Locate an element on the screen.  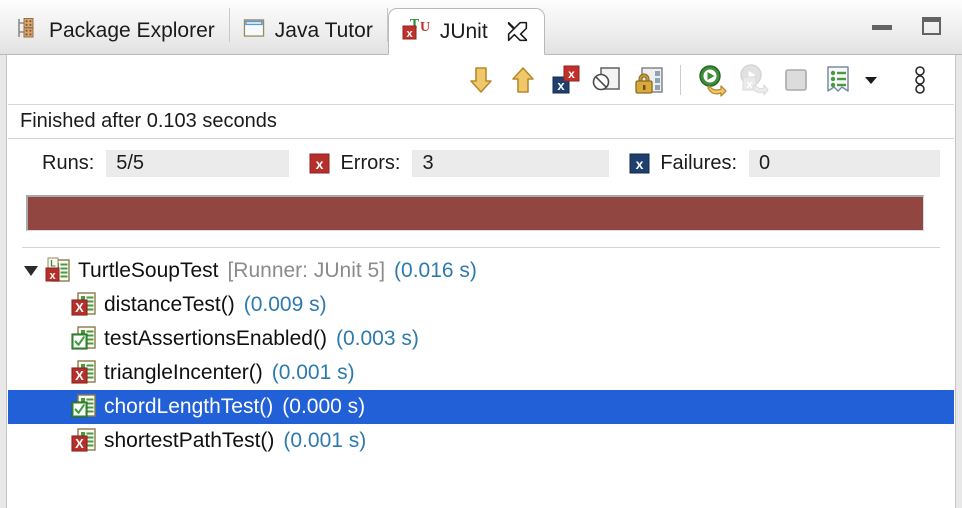
chevron-down-icon is located at coordinates (871, 80).